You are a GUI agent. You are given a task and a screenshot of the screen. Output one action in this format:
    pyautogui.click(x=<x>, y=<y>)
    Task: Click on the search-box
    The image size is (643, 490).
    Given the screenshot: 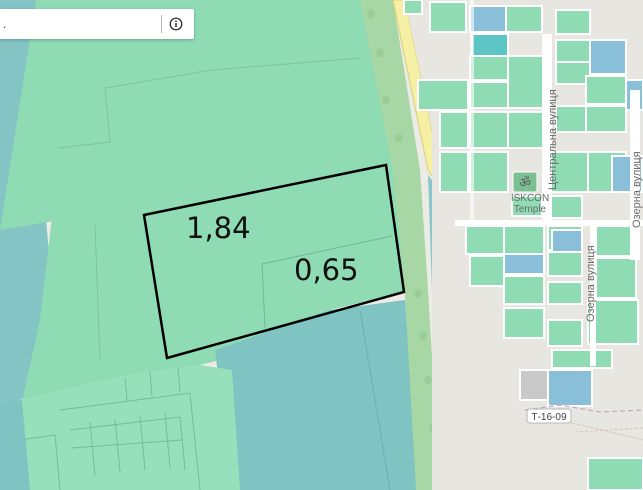 What is the action you would take?
    pyautogui.click(x=97, y=24)
    